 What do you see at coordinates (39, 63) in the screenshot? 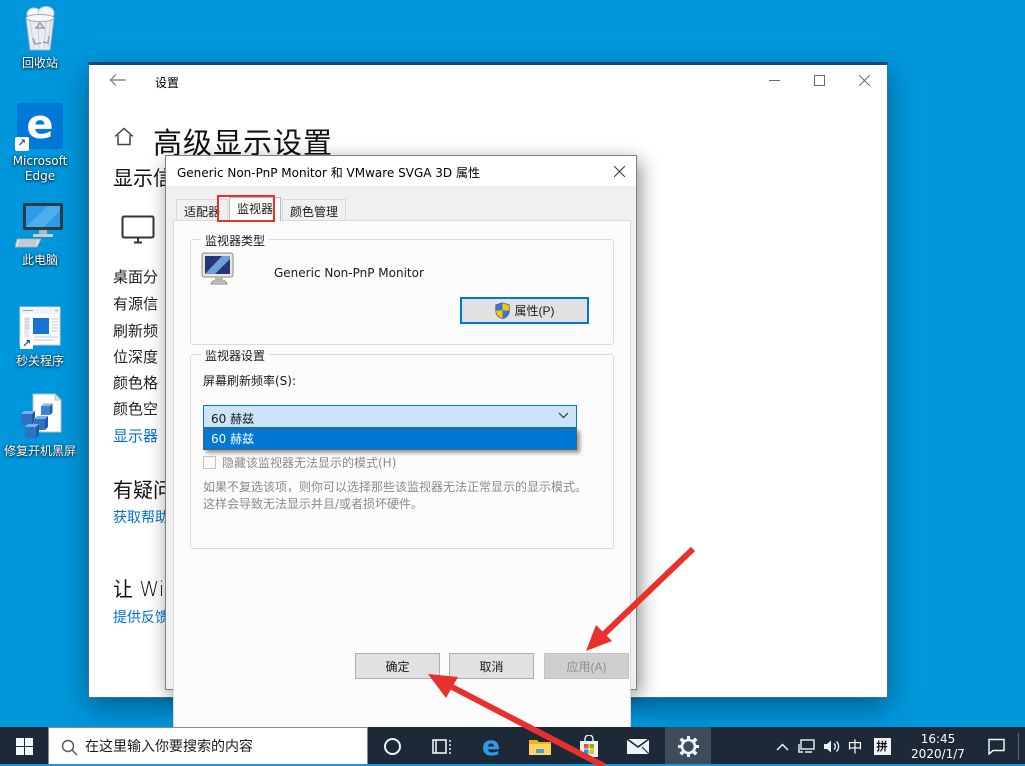
I see `desktop-icon-label: 回收站` at bounding box center [39, 63].